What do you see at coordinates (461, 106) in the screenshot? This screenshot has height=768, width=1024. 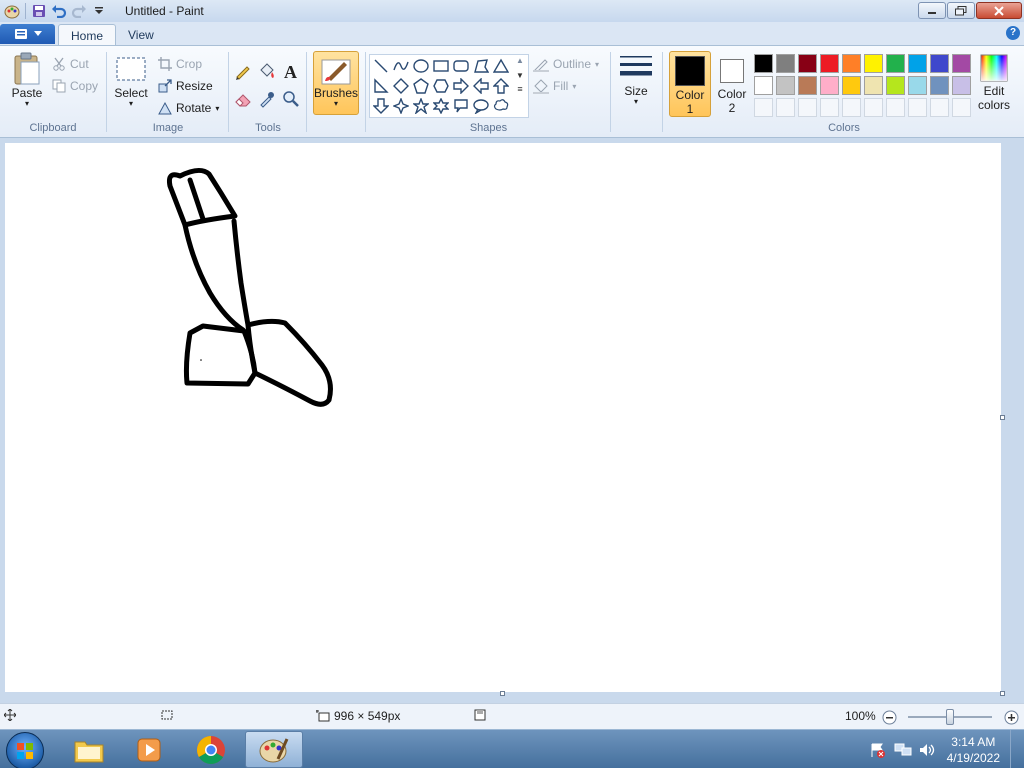 I see `rounded-callout-shape-icon` at bounding box center [461, 106].